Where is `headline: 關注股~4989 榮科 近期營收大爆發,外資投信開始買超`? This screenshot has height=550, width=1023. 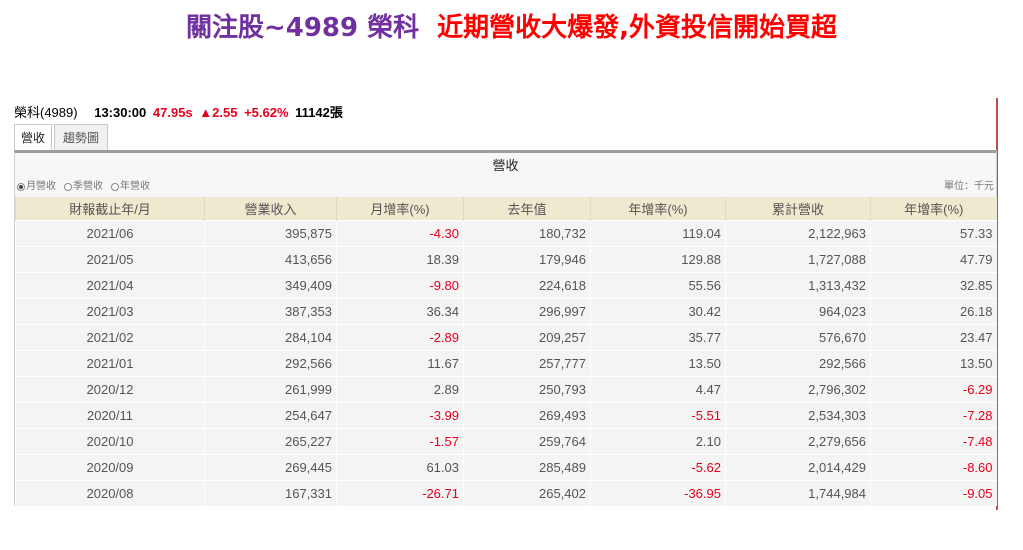 headline: 關注股~4989 榮科 近期營收大爆發,外資投信開始買超 is located at coordinates (511, 28).